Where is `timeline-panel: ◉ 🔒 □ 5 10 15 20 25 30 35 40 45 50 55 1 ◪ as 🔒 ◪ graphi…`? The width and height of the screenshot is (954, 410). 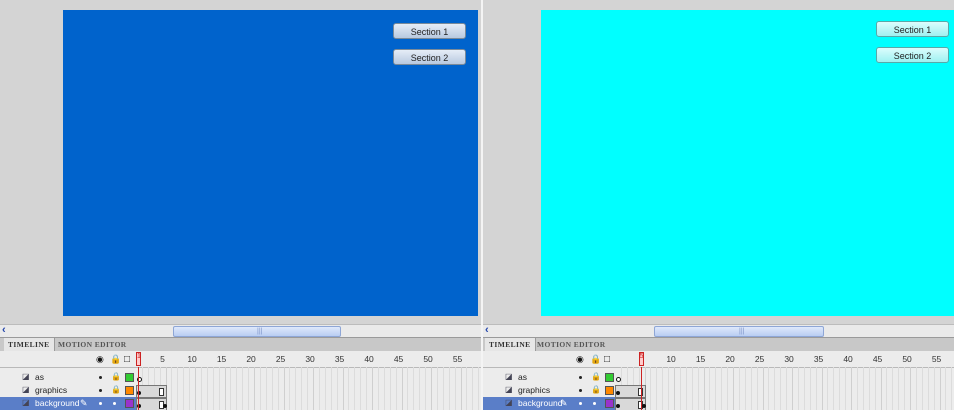 timeline-panel: ◉ 🔒 □ 5 10 15 20 25 30 35 40 45 50 55 1 ◪ as 🔒 ◪ graphi… is located at coordinates (240, 380).